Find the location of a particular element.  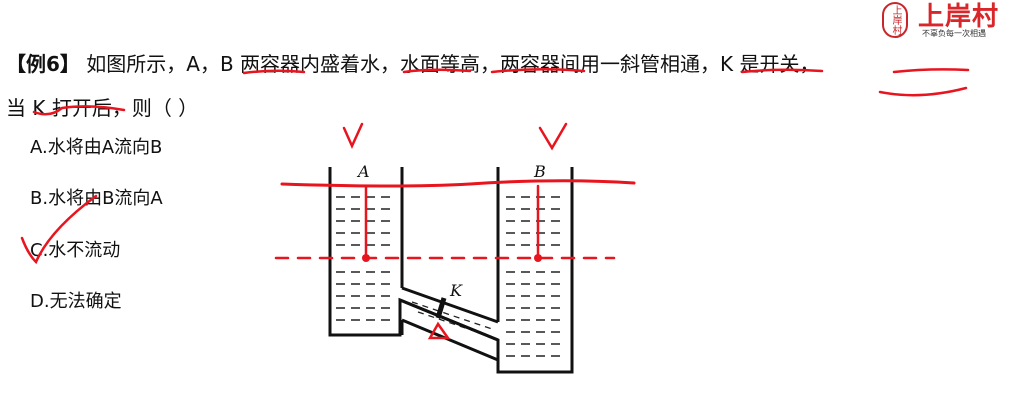

label-b: B is located at coordinates (539, 171).